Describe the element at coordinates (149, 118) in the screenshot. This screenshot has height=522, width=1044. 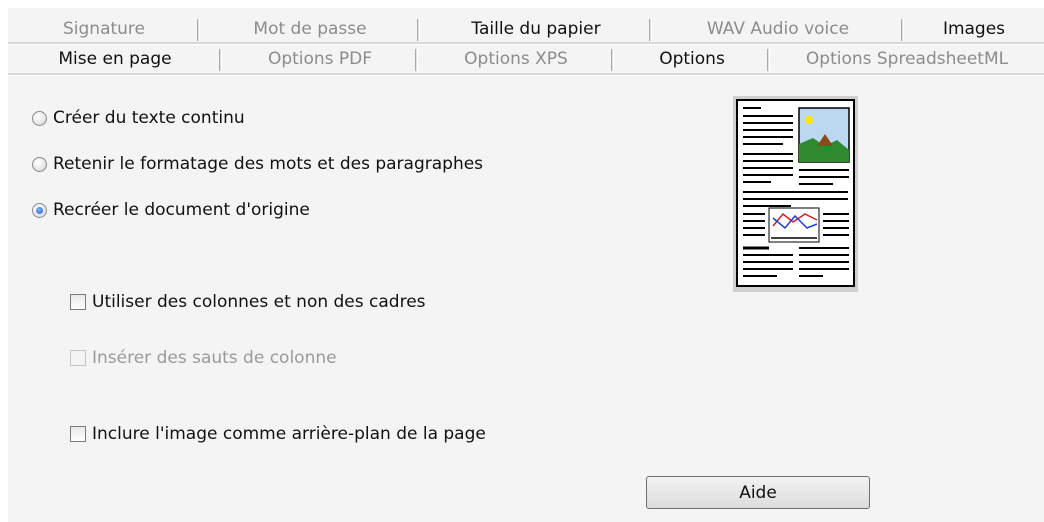
I see `radio-label: Créer du texte continu` at that location.